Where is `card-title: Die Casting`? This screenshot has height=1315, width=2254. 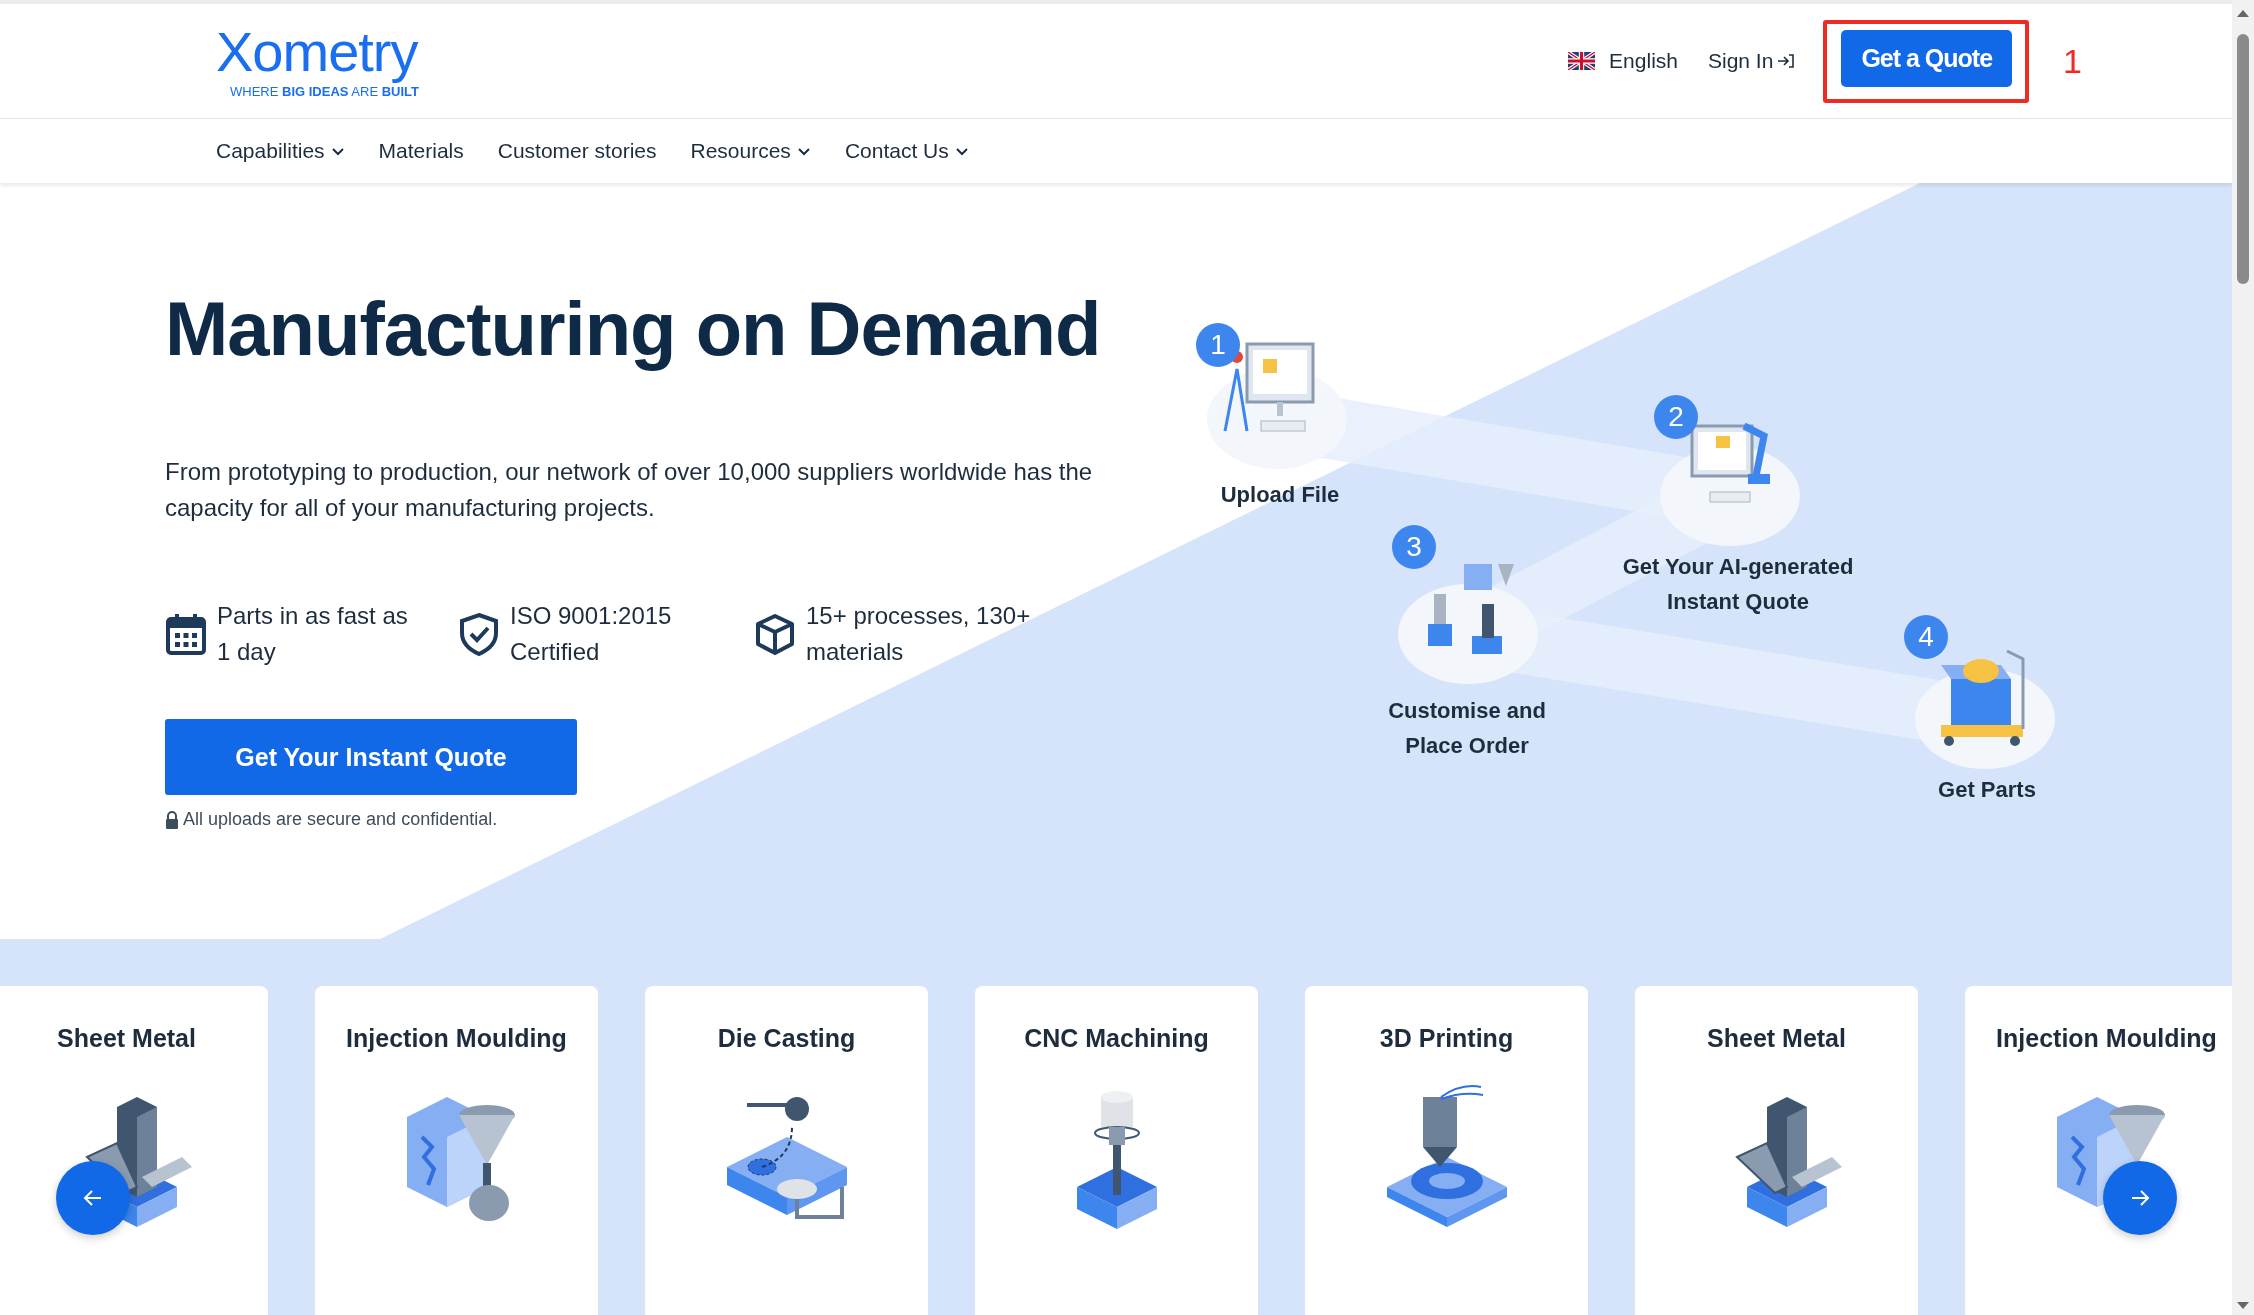 card-title: Die Casting is located at coordinates (786, 1038).